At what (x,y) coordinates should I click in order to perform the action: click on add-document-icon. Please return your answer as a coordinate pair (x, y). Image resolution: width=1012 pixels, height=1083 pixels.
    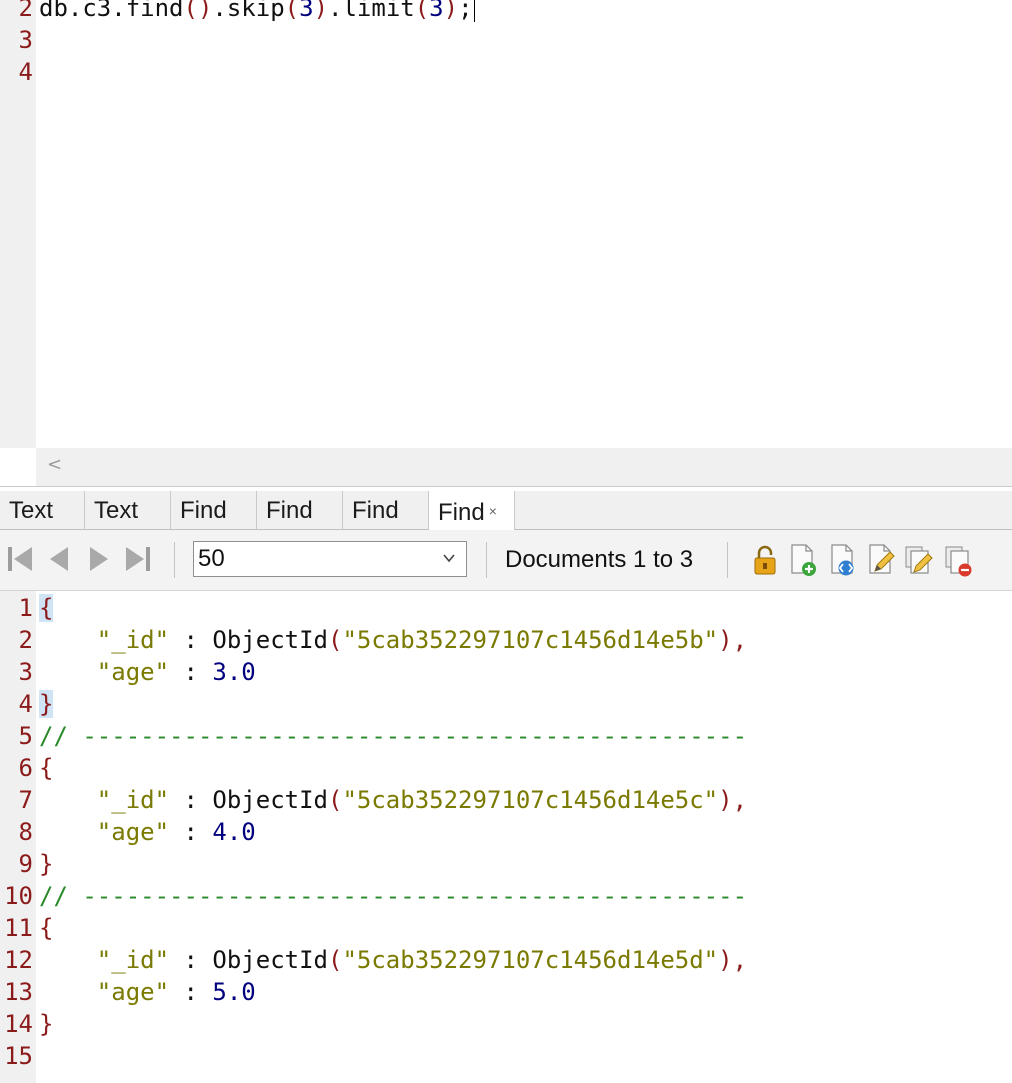
    Looking at the image, I should click on (803, 560).